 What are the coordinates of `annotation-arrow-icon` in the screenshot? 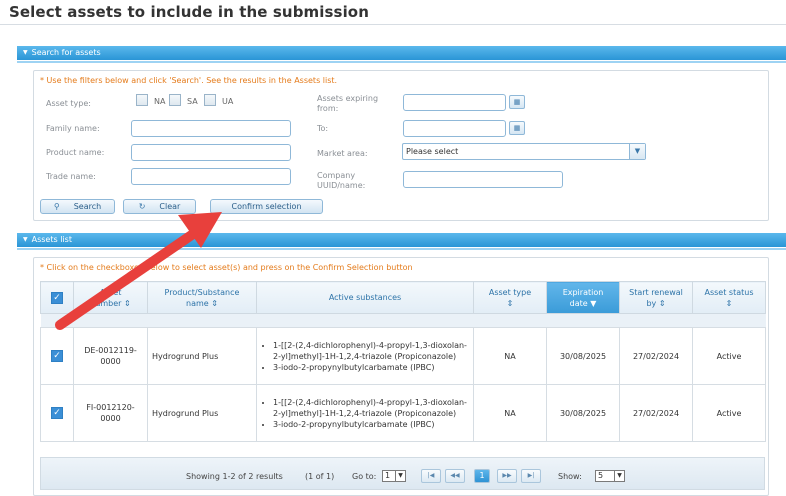 It's located at (138, 271).